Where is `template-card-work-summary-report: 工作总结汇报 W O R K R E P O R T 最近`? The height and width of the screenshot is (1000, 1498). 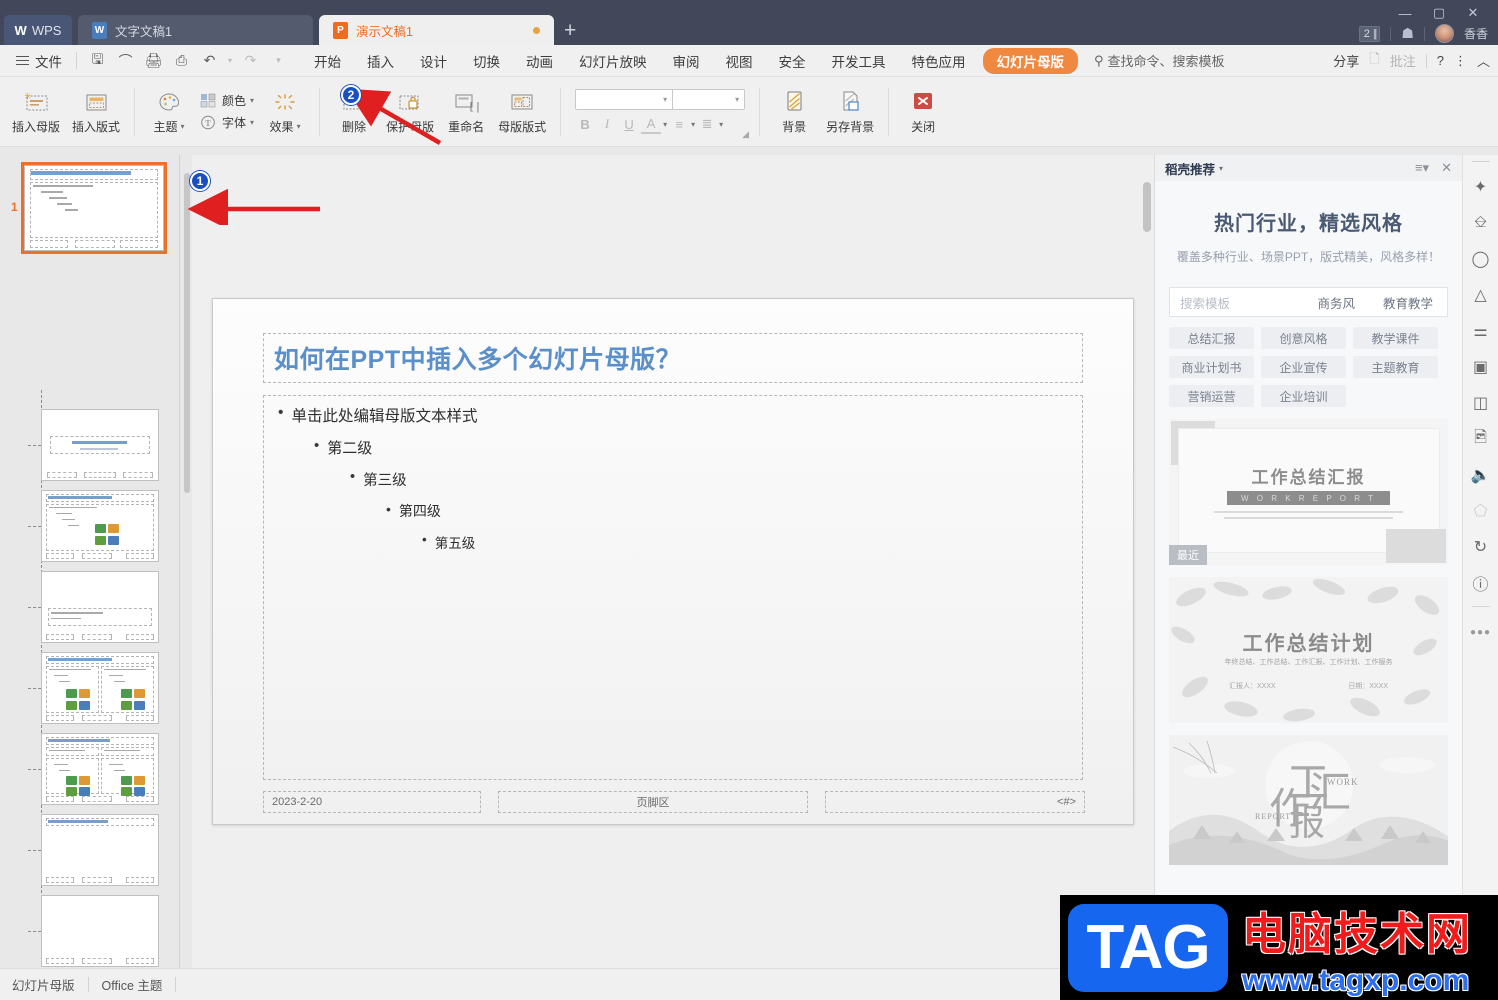 template-card-work-summary-report: 工作总结汇报 W O R K R E P O R T 最近 is located at coordinates (1308, 492).